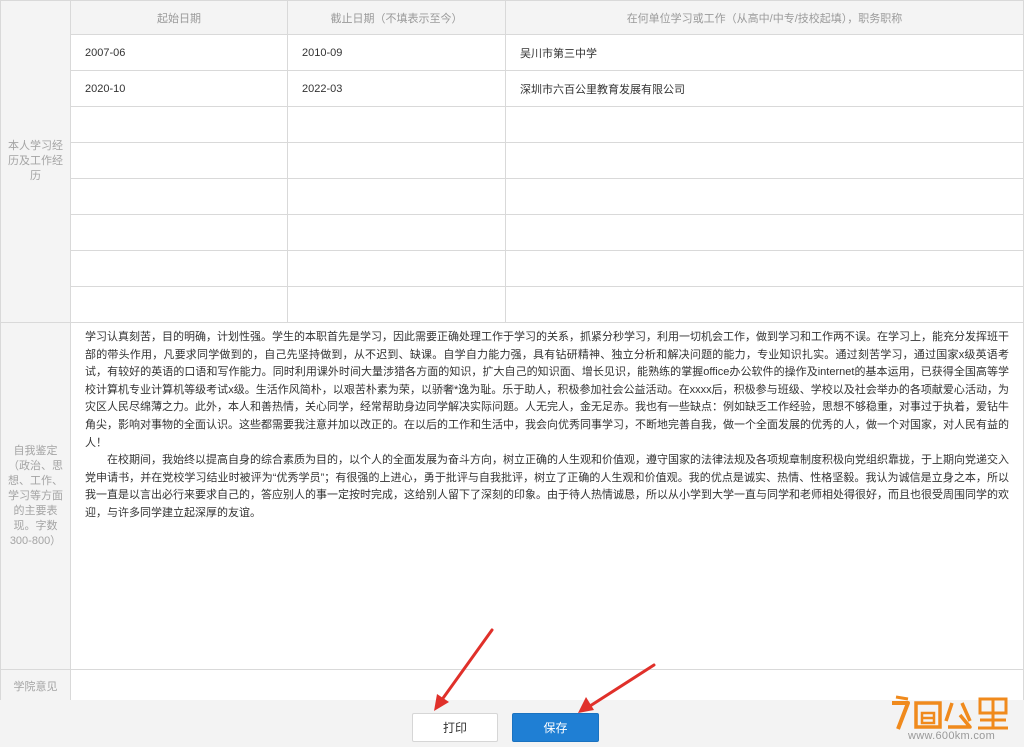 This screenshot has height=747, width=1024. What do you see at coordinates (764, 52) in the screenshot?
I see `unit-cell: 吴川市第三中学` at bounding box center [764, 52].